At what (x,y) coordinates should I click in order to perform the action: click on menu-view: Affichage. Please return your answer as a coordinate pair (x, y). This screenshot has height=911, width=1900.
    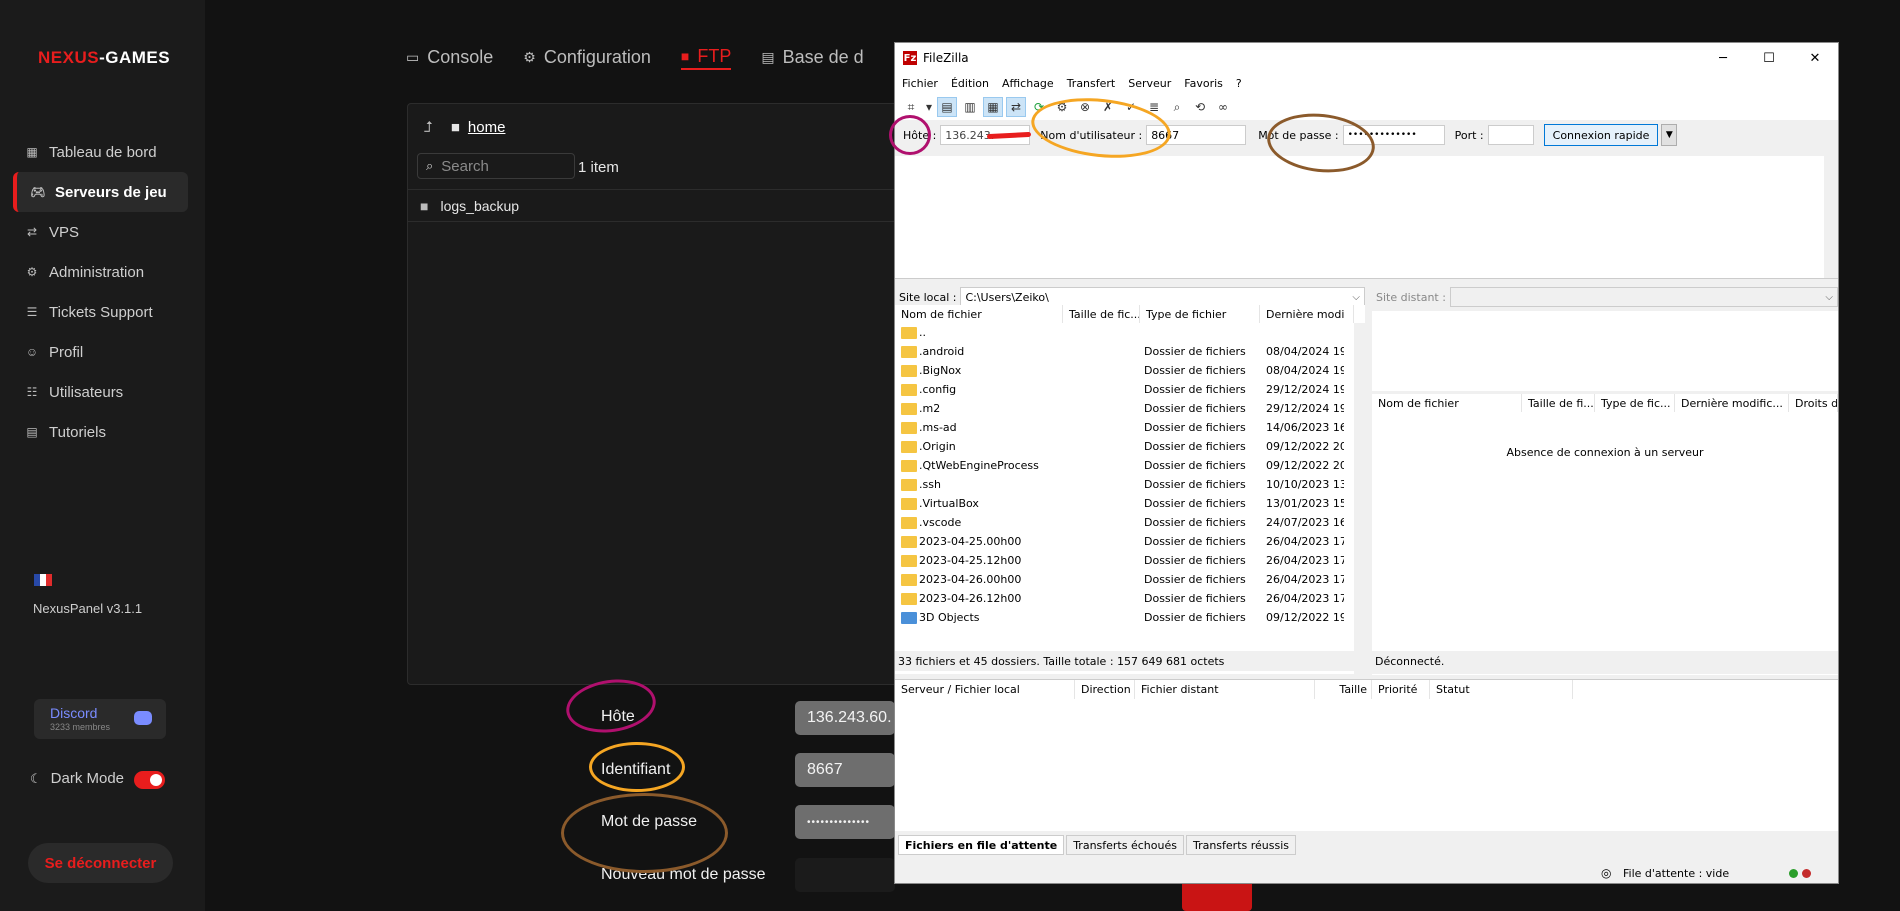
    Looking at the image, I should click on (1028, 83).